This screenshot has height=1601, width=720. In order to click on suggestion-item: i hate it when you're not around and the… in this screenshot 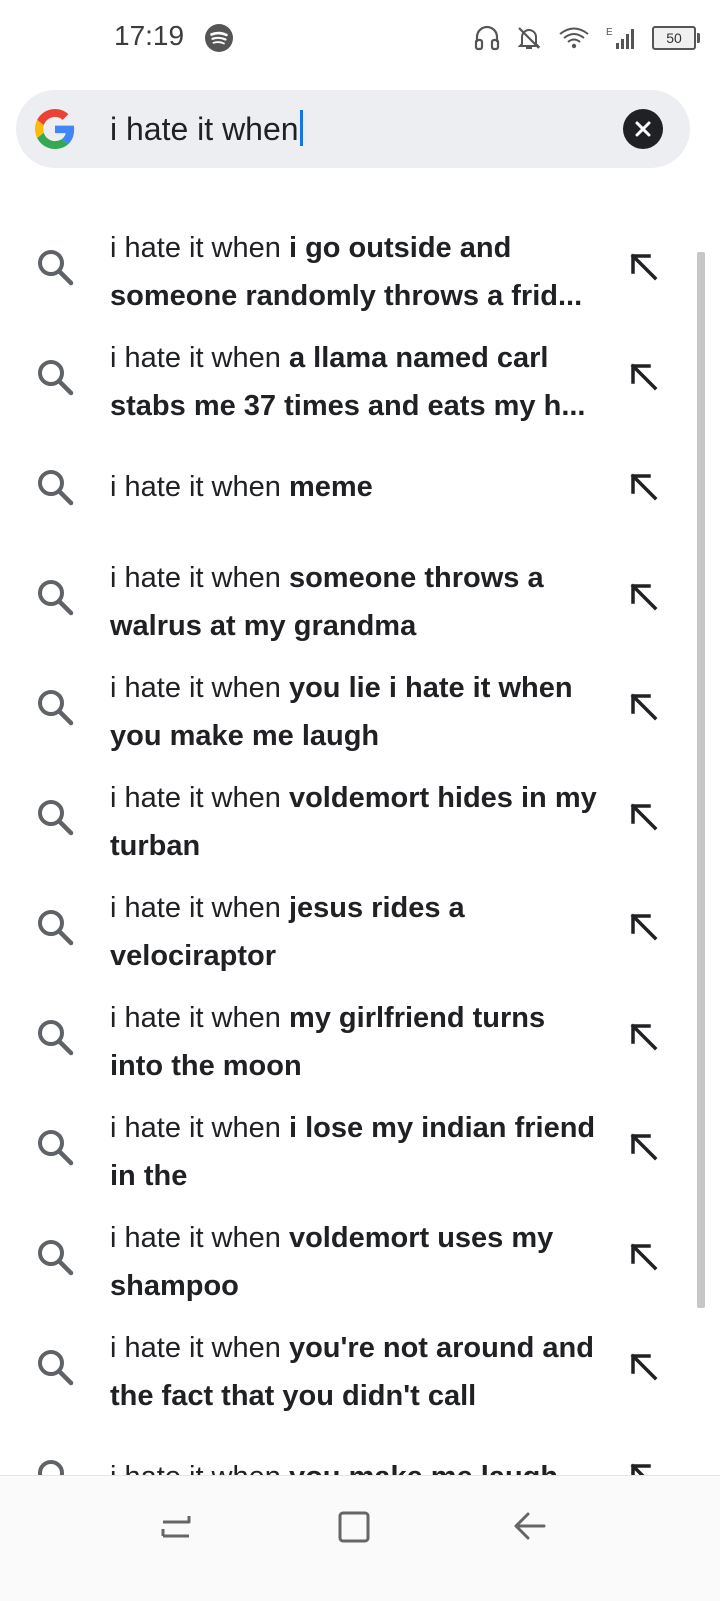, I will do `click(360, 1367)`.